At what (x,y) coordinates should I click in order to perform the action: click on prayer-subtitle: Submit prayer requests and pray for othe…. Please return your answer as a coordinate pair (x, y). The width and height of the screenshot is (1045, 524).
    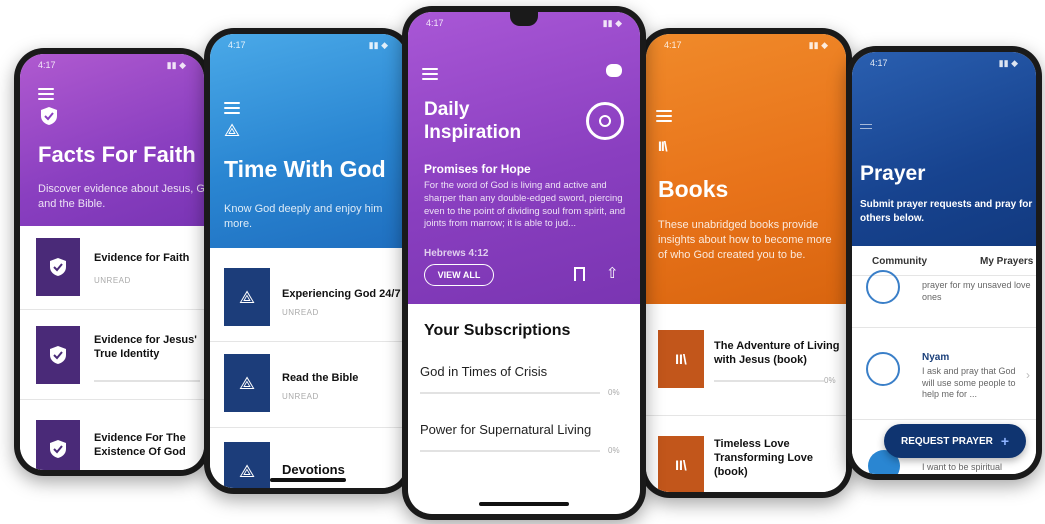
    Looking at the image, I should click on (946, 211).